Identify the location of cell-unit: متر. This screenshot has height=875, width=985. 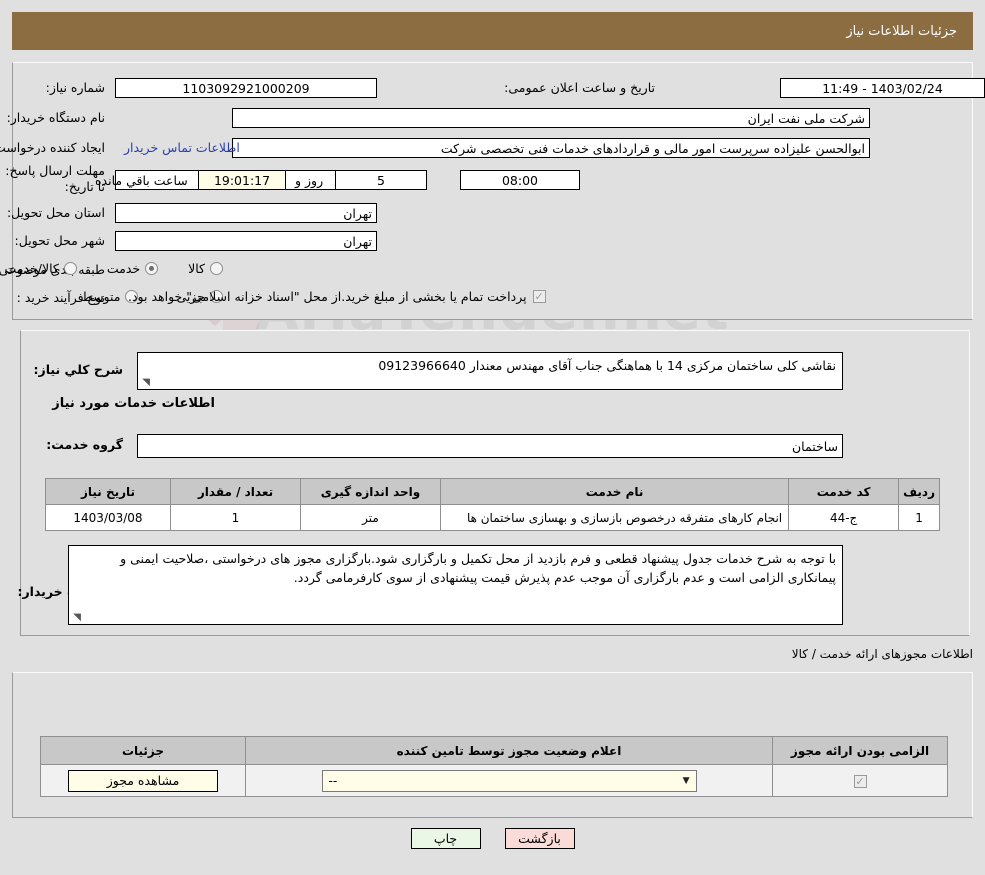
(370, 517).